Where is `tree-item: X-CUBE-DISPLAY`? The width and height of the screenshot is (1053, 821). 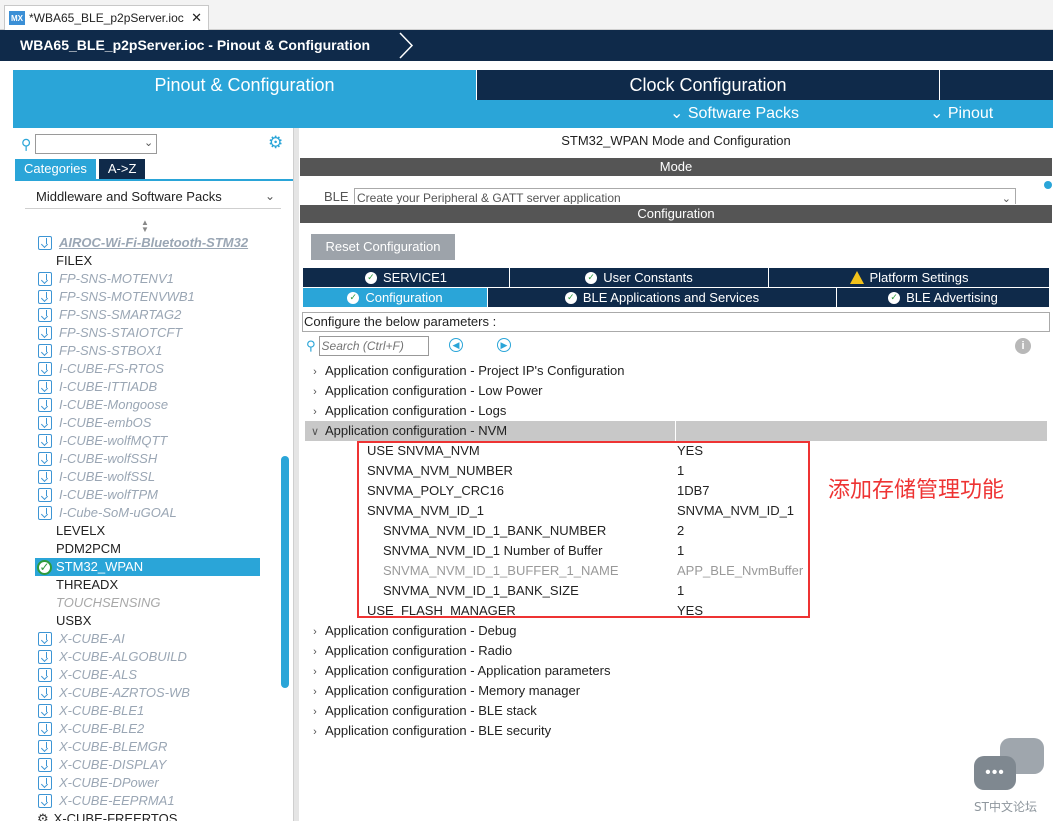
tree-item: X-CUBE-DISPLAY is located at coordinates (155, 765).